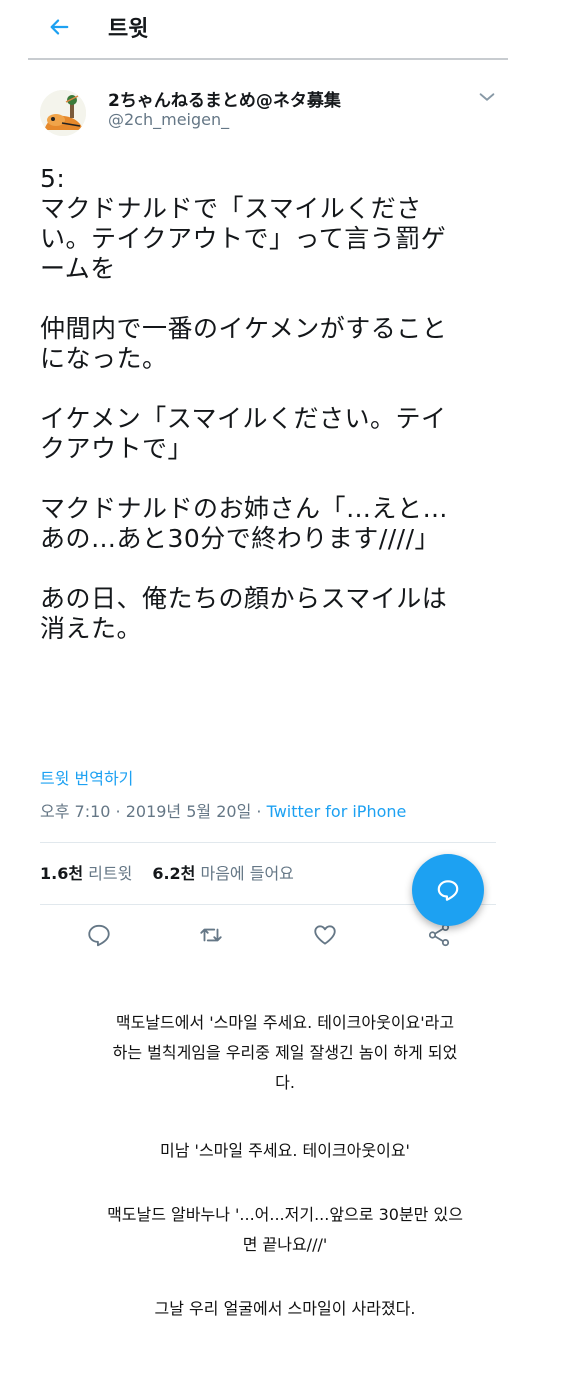 Image resolution: width=570 pixels, height=1375 pixels. I want to click on retweet-label: 리트윗, so click(108, 873).